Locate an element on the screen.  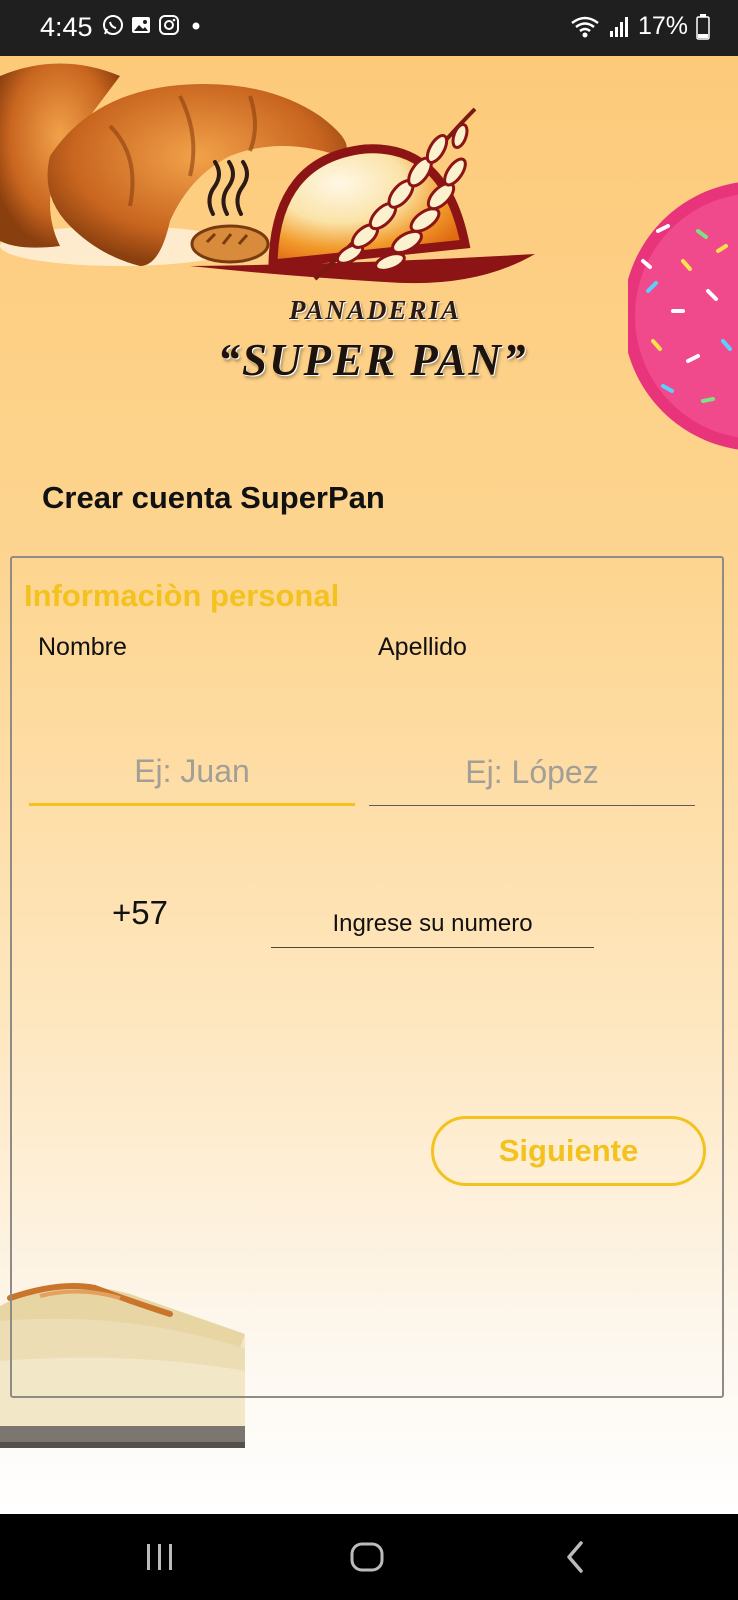
section-title: Informaciòn personal is located at coordinates (182, 595).